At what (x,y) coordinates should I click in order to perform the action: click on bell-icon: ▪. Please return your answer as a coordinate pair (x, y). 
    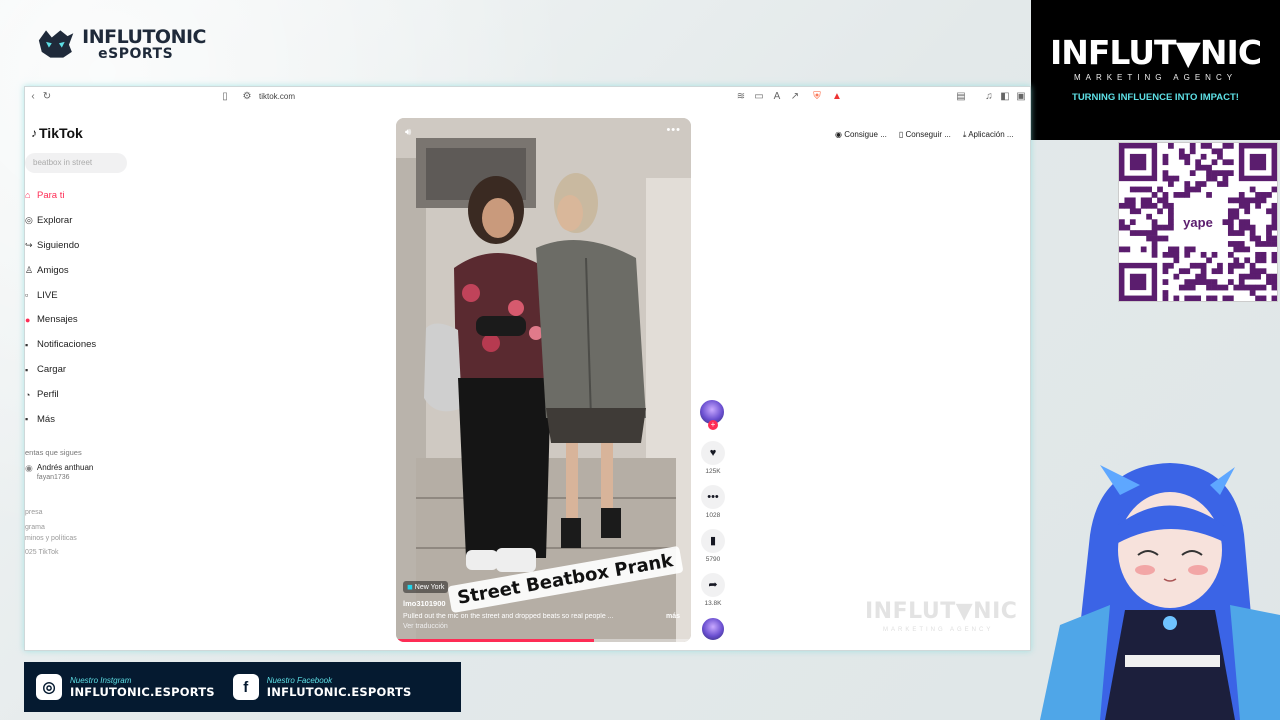
    Looking at the image, I should click on (27, 344).